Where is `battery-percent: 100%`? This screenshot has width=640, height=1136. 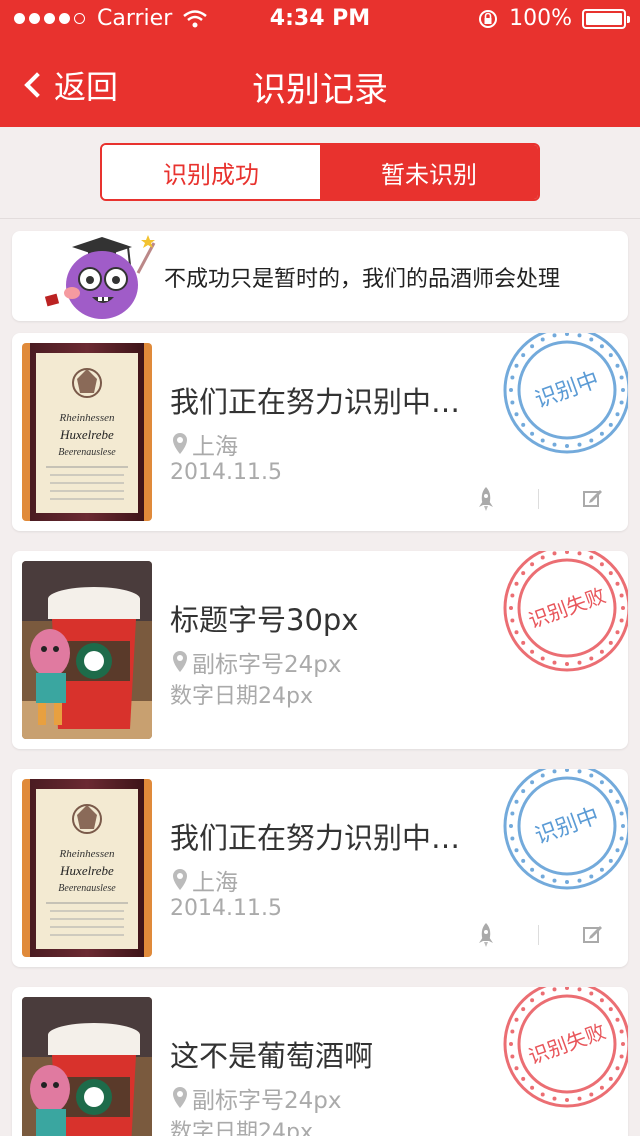 battery-percent: 100% is located at coordinates (540, 18).